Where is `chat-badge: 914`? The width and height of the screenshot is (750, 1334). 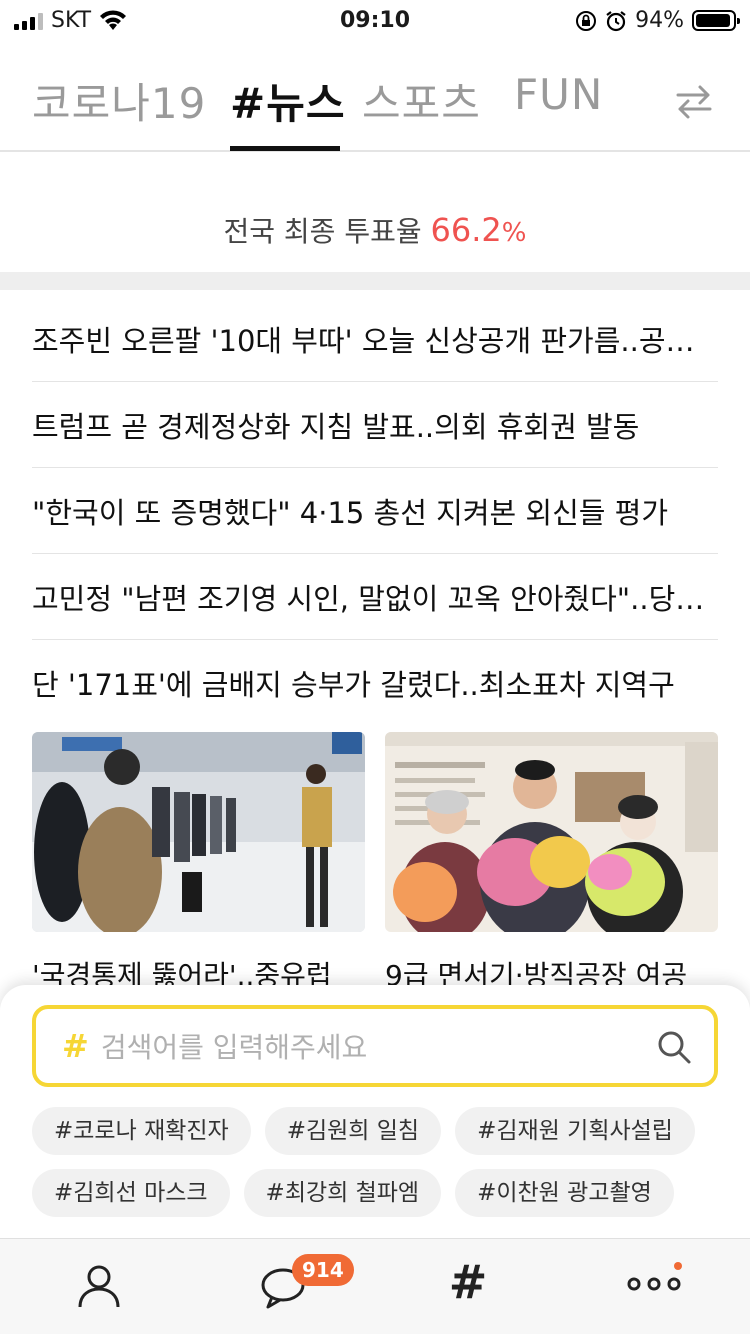
chat-badge: 914 is located at coordinates (323, 1270).